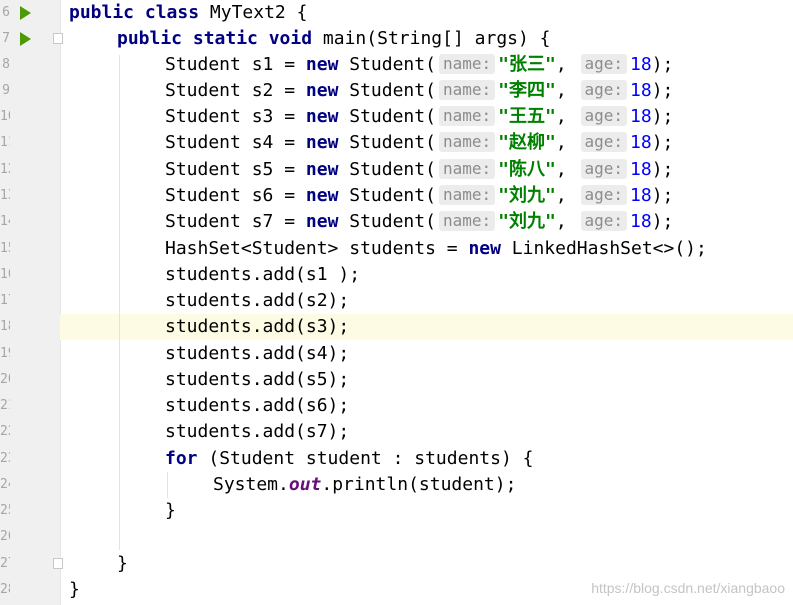  Describe the element at coordinates (263, 274) in the screenshot. I see `code-text: students.add(s1 );` at that location.